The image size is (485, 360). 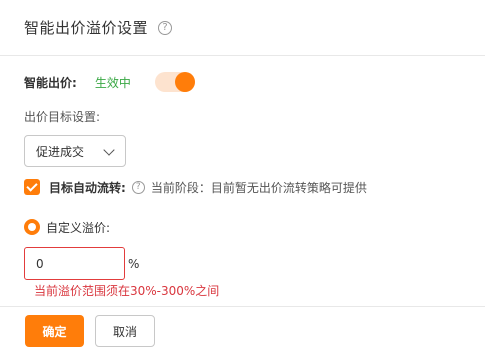 What do you see at coordinates (109, 150) in the screenshot?
I see `chevron-down-icon` at bounding box center [109, 150].